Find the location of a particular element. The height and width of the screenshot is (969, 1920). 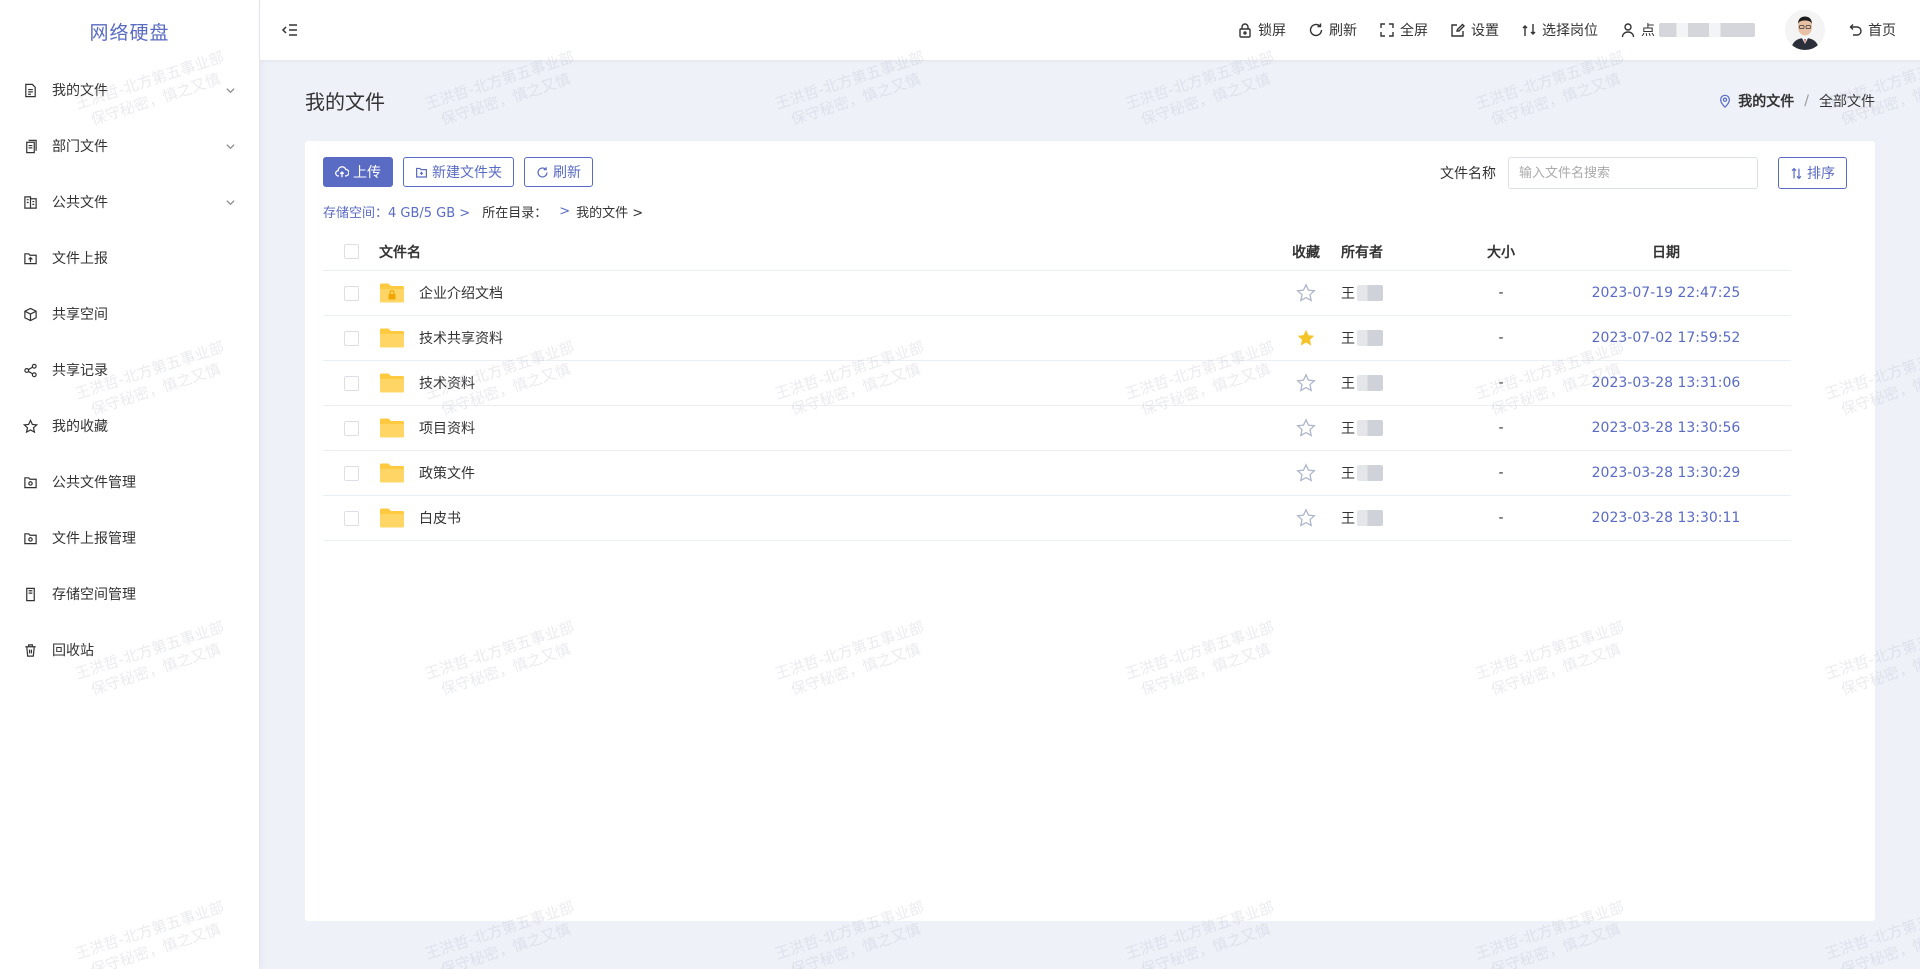

sidebar-item-file-report-management: 文件上报管理 is located at coordinates (129, 538).